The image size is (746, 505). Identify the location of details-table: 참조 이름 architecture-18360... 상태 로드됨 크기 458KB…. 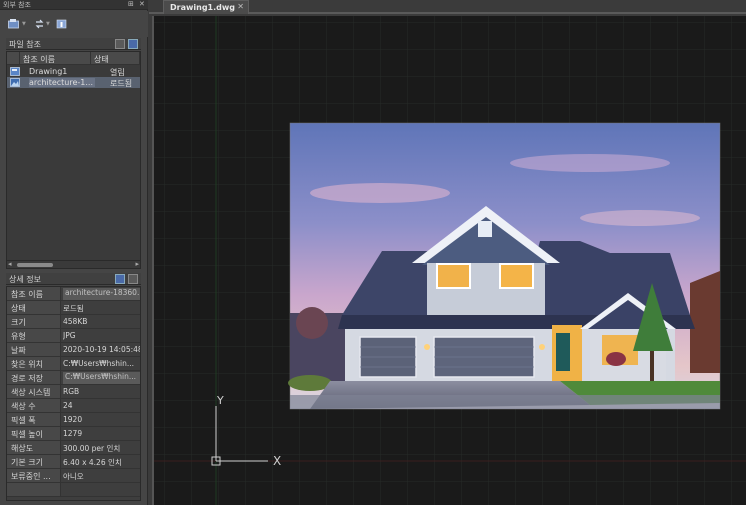
(73, 393).